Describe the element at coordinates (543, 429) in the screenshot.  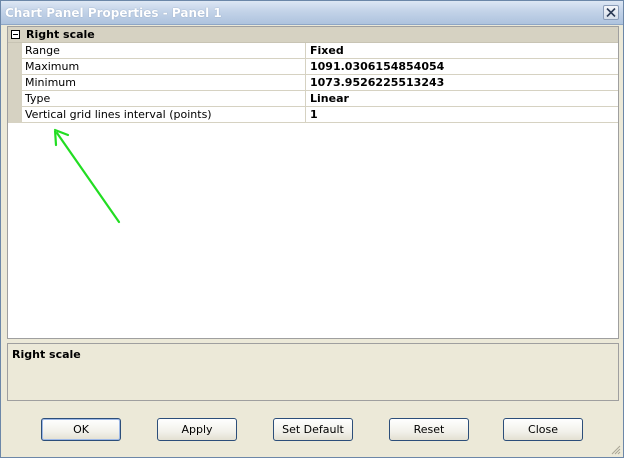
I see `close-button: Close` at that location.